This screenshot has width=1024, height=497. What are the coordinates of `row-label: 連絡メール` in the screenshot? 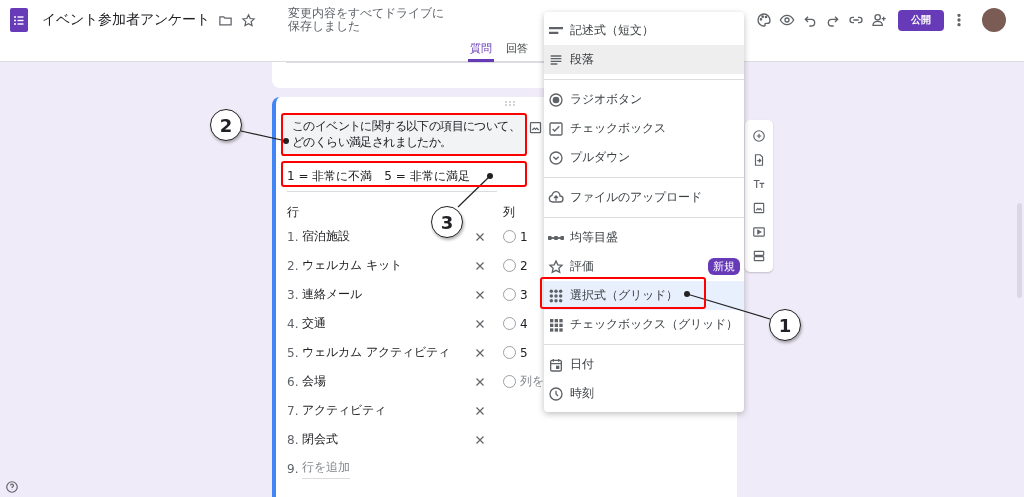 It's located at (332, 294).